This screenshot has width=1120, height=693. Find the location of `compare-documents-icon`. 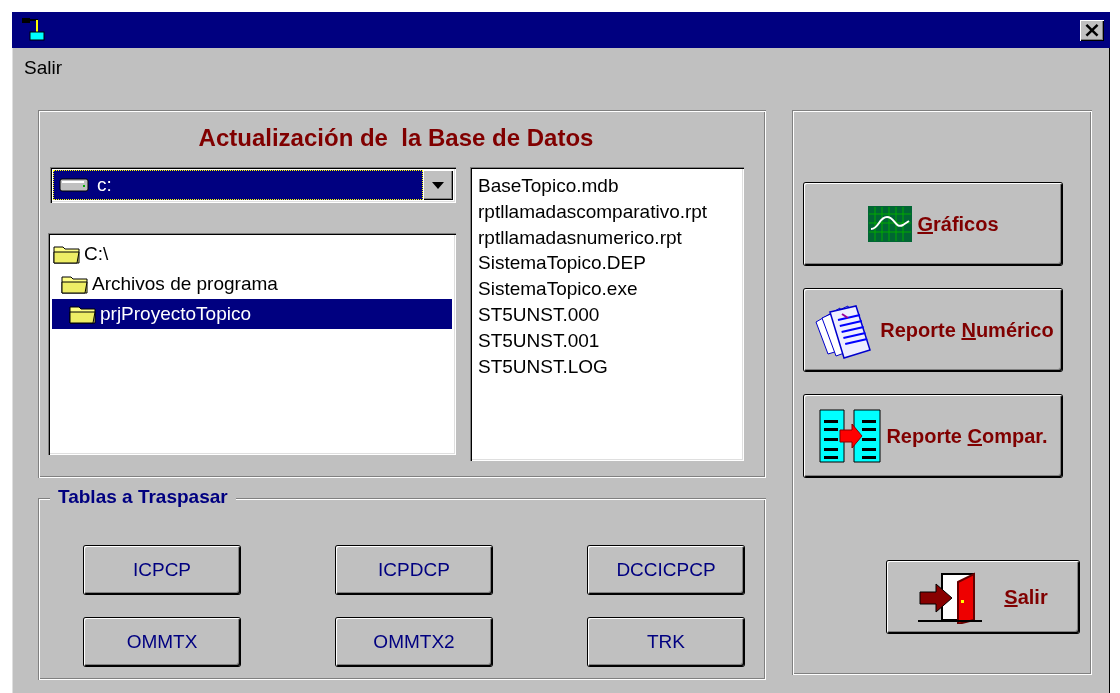

compare-documents-icon is located at coordinates (850, 436).